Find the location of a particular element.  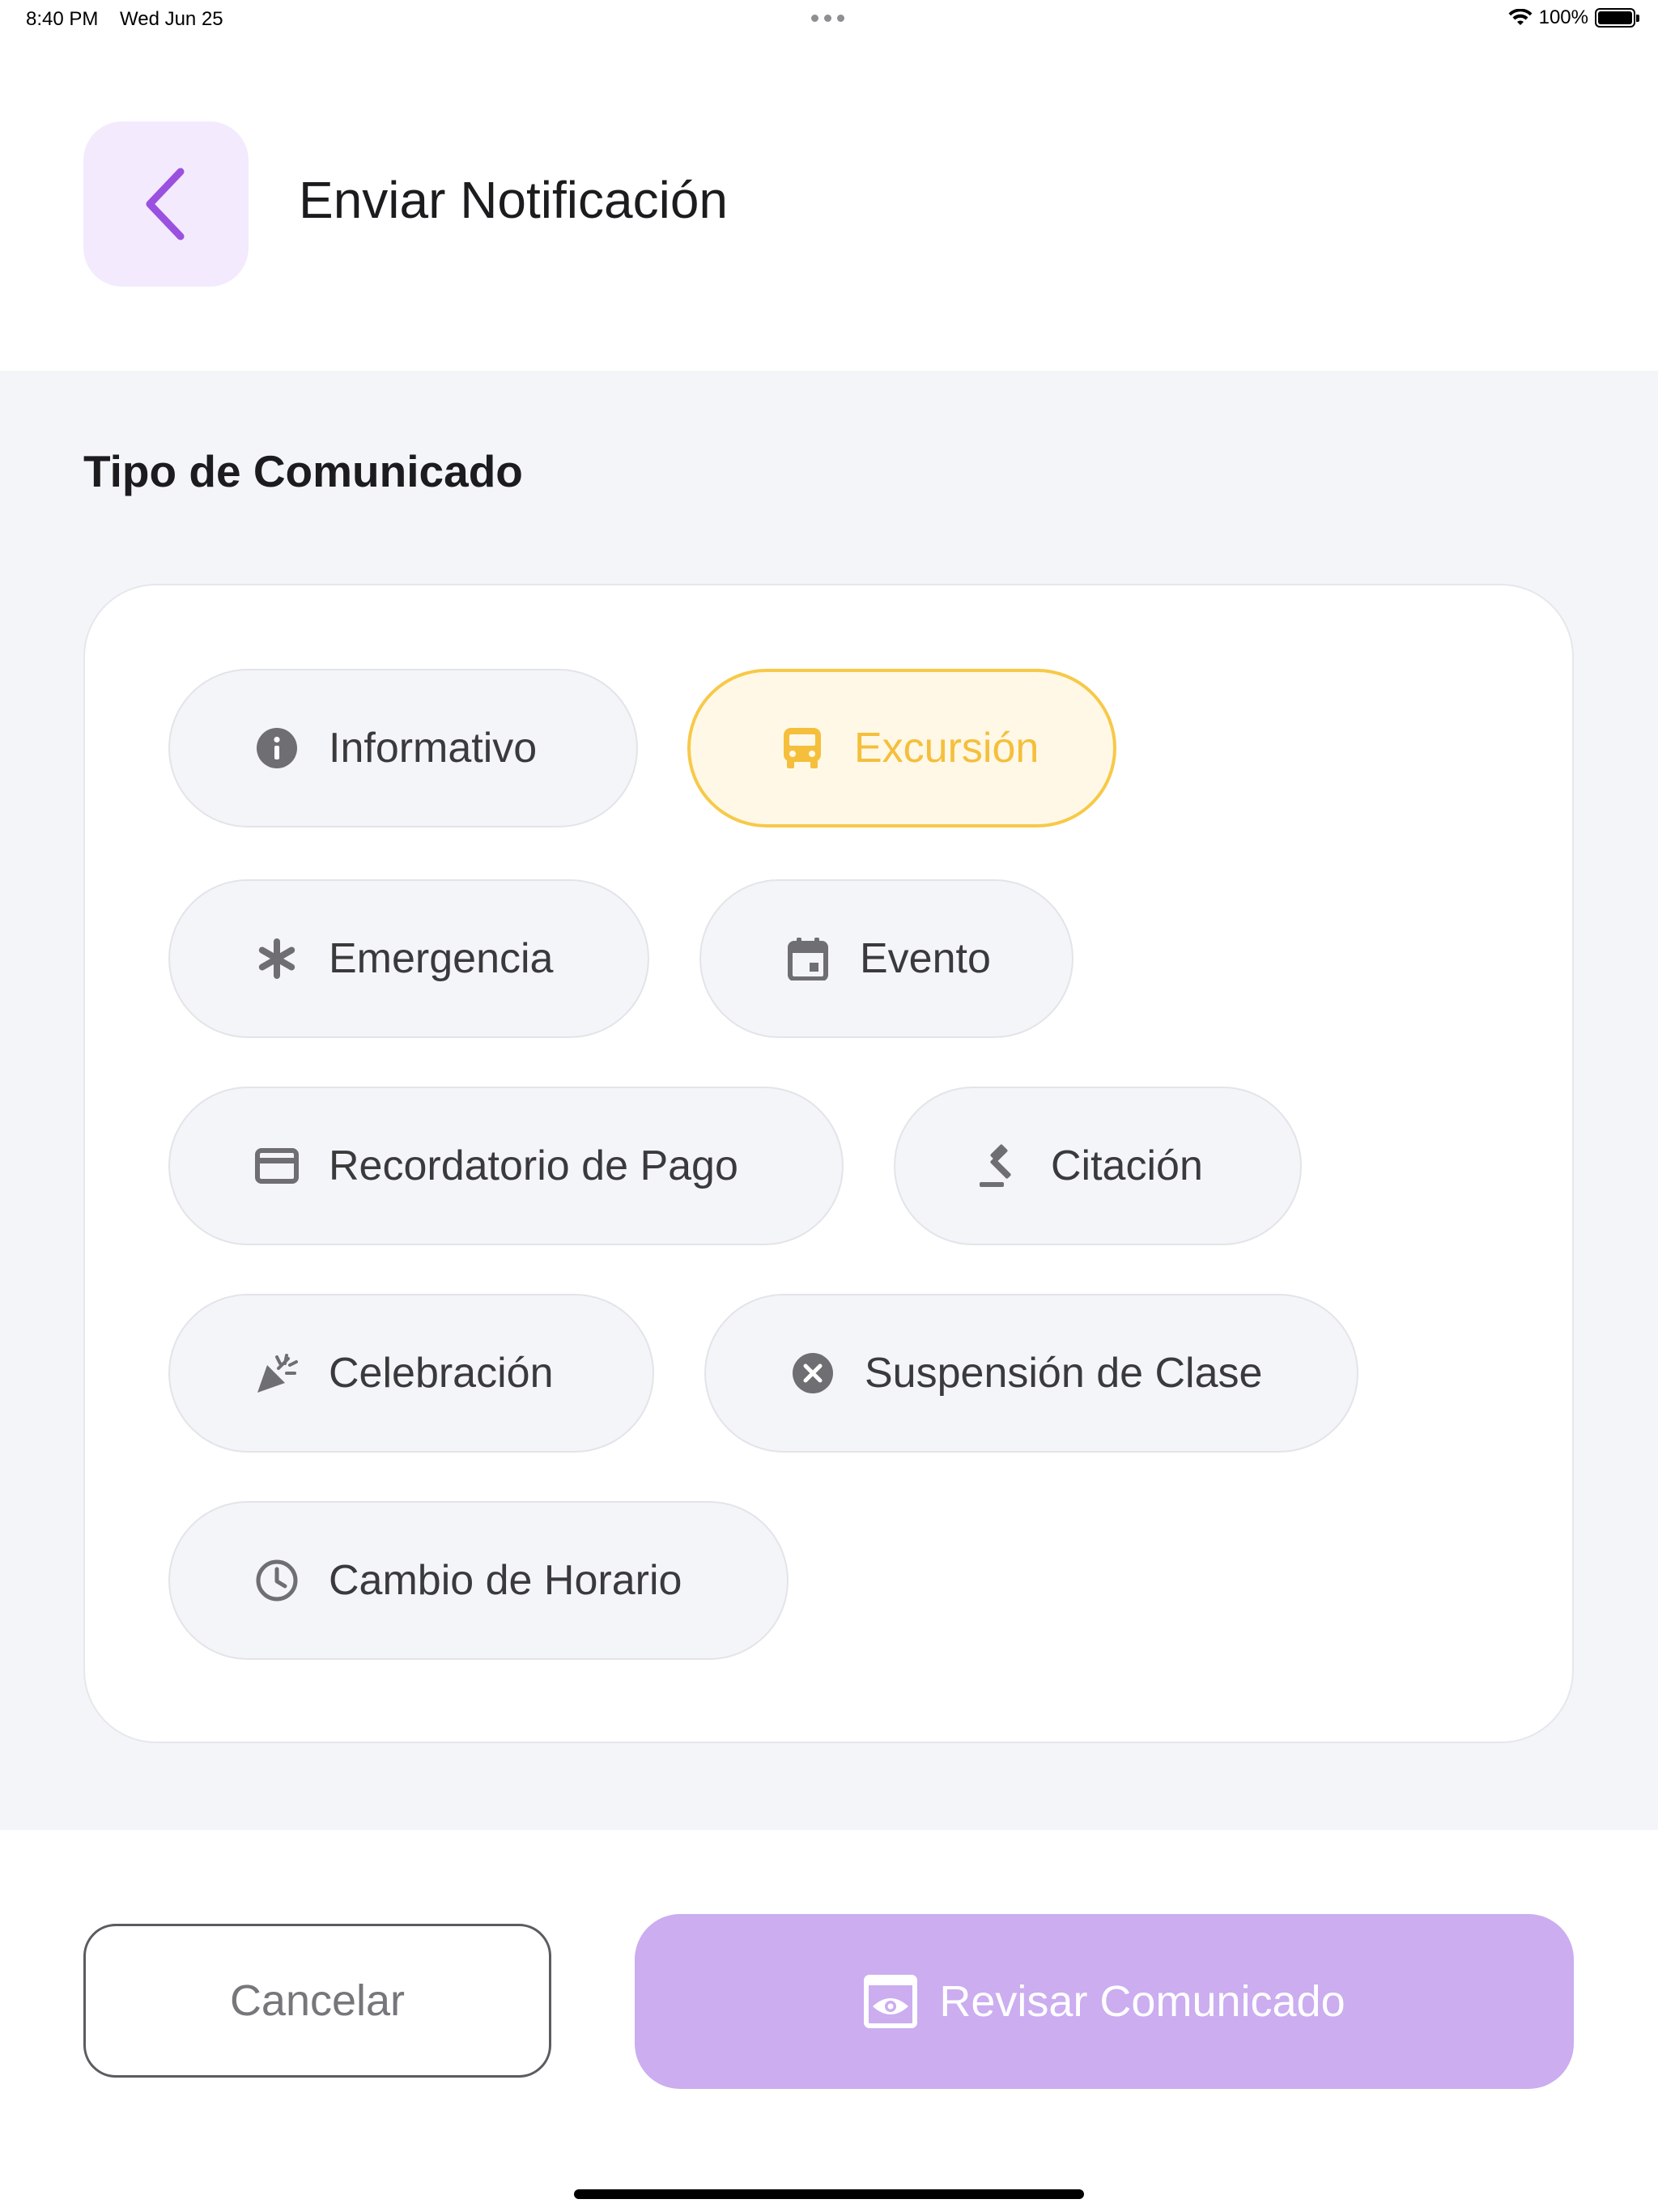

cancel-label: Cancelar is located at coordinates (317, 2000).